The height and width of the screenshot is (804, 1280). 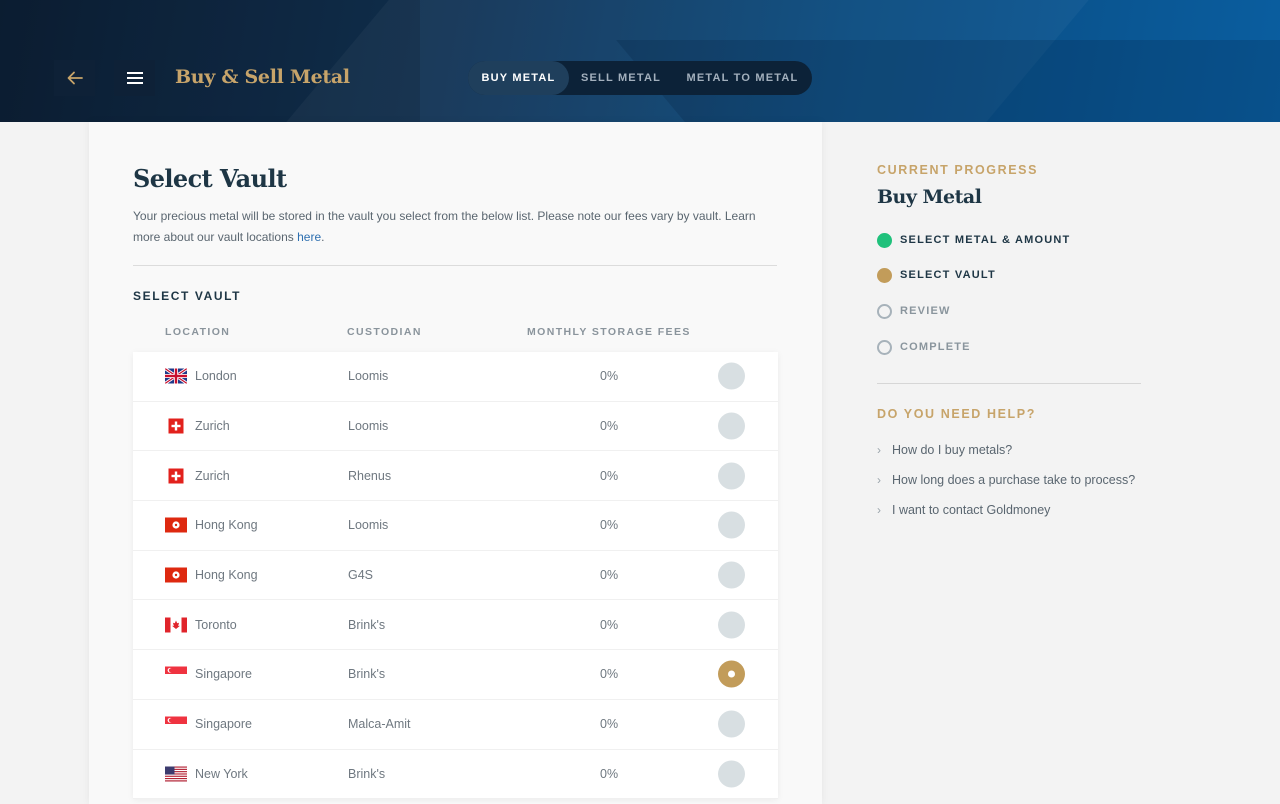 I want to click on vault-row: New York Brink's 0%, so click(x=455, y=775).